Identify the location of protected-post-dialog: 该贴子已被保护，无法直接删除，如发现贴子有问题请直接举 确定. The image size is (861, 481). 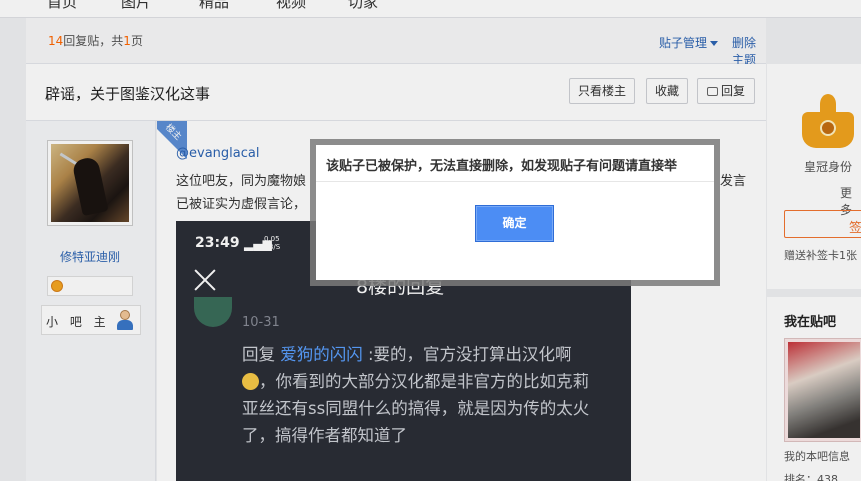
(515, 212).